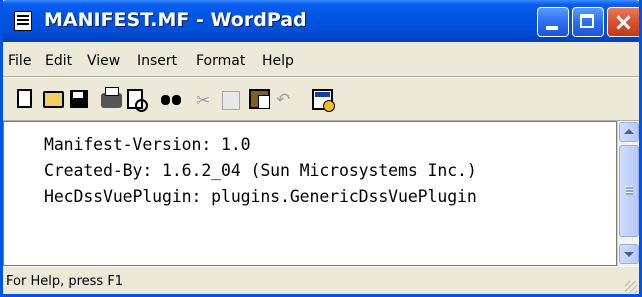 The image size is (642, 297). Describe the element at coordinates (172, 99) in the screenshot. I see `find-binoculars-icon` at that location.